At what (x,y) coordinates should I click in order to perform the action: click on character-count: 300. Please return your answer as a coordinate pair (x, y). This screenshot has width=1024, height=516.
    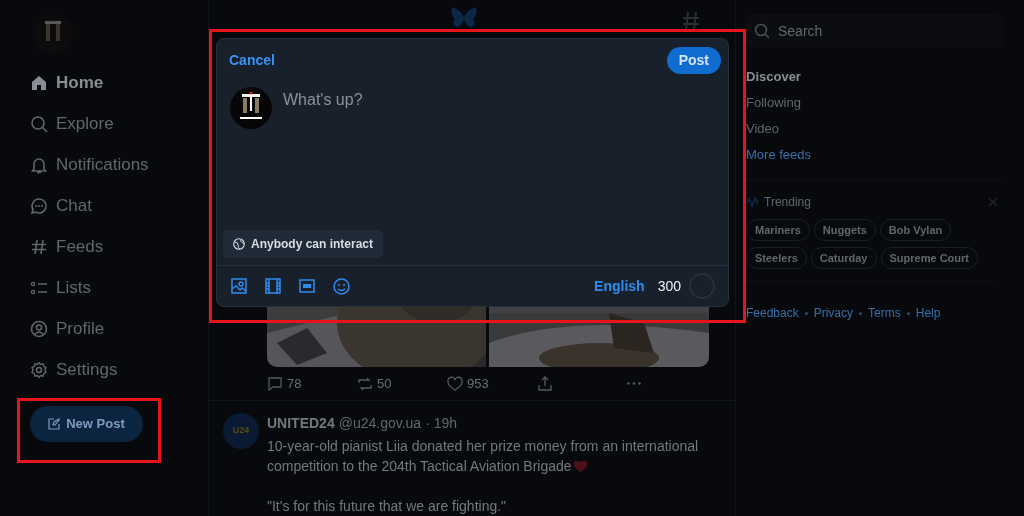
    Looking at the image, I should click on (669, 286).